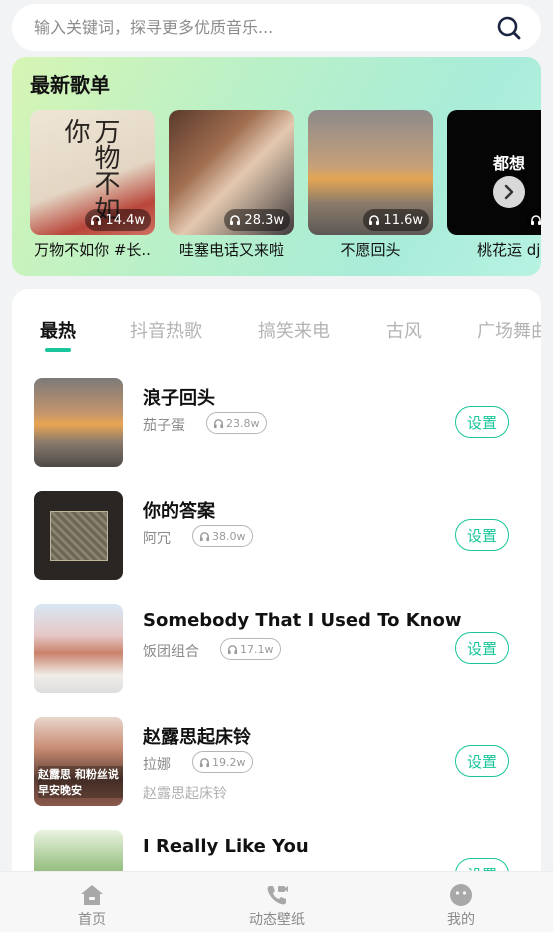  I want to click on playlist-cover: 28.3w, so click(231, 172).